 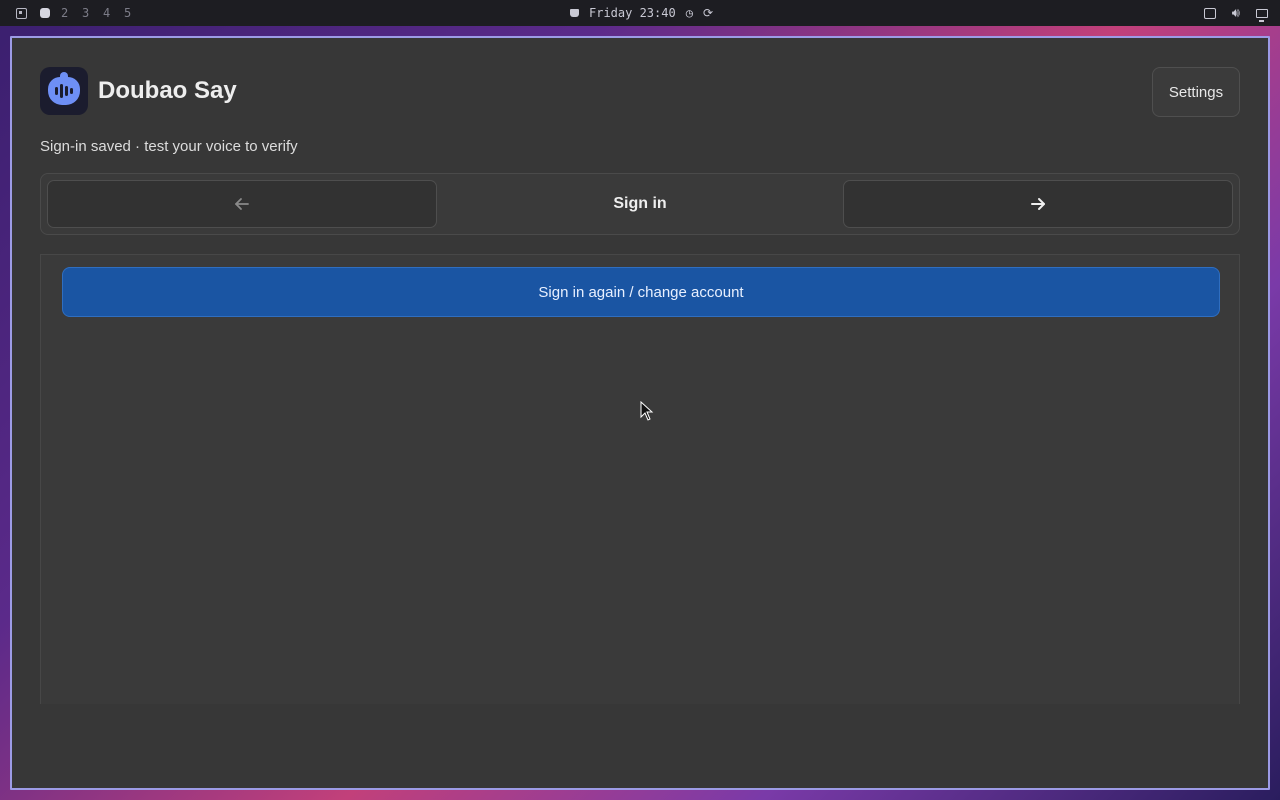 I want to click on workspace-2: 2, so click(x=71, y=13).